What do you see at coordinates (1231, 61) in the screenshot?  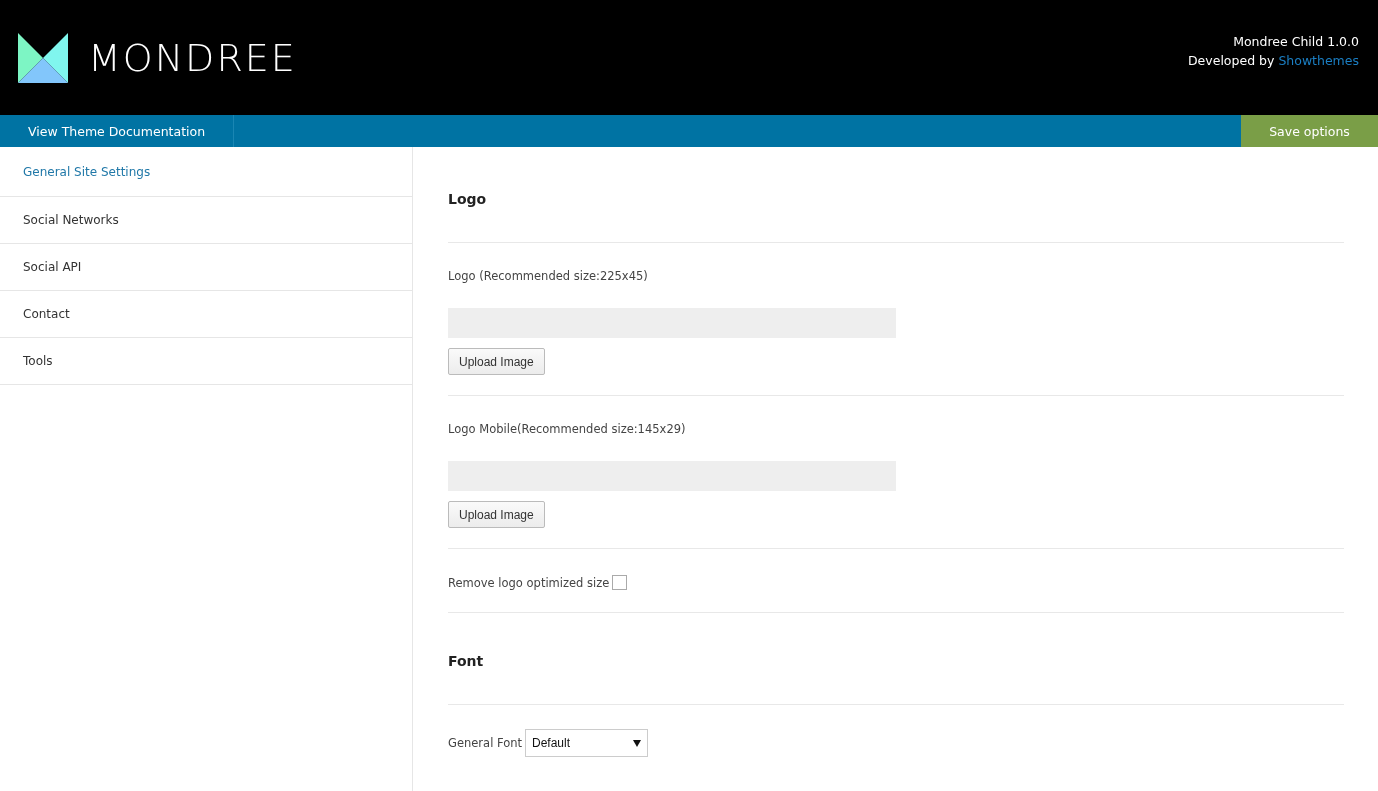 I see `developer-label: Developed by` at bounding box center [1231, 61].